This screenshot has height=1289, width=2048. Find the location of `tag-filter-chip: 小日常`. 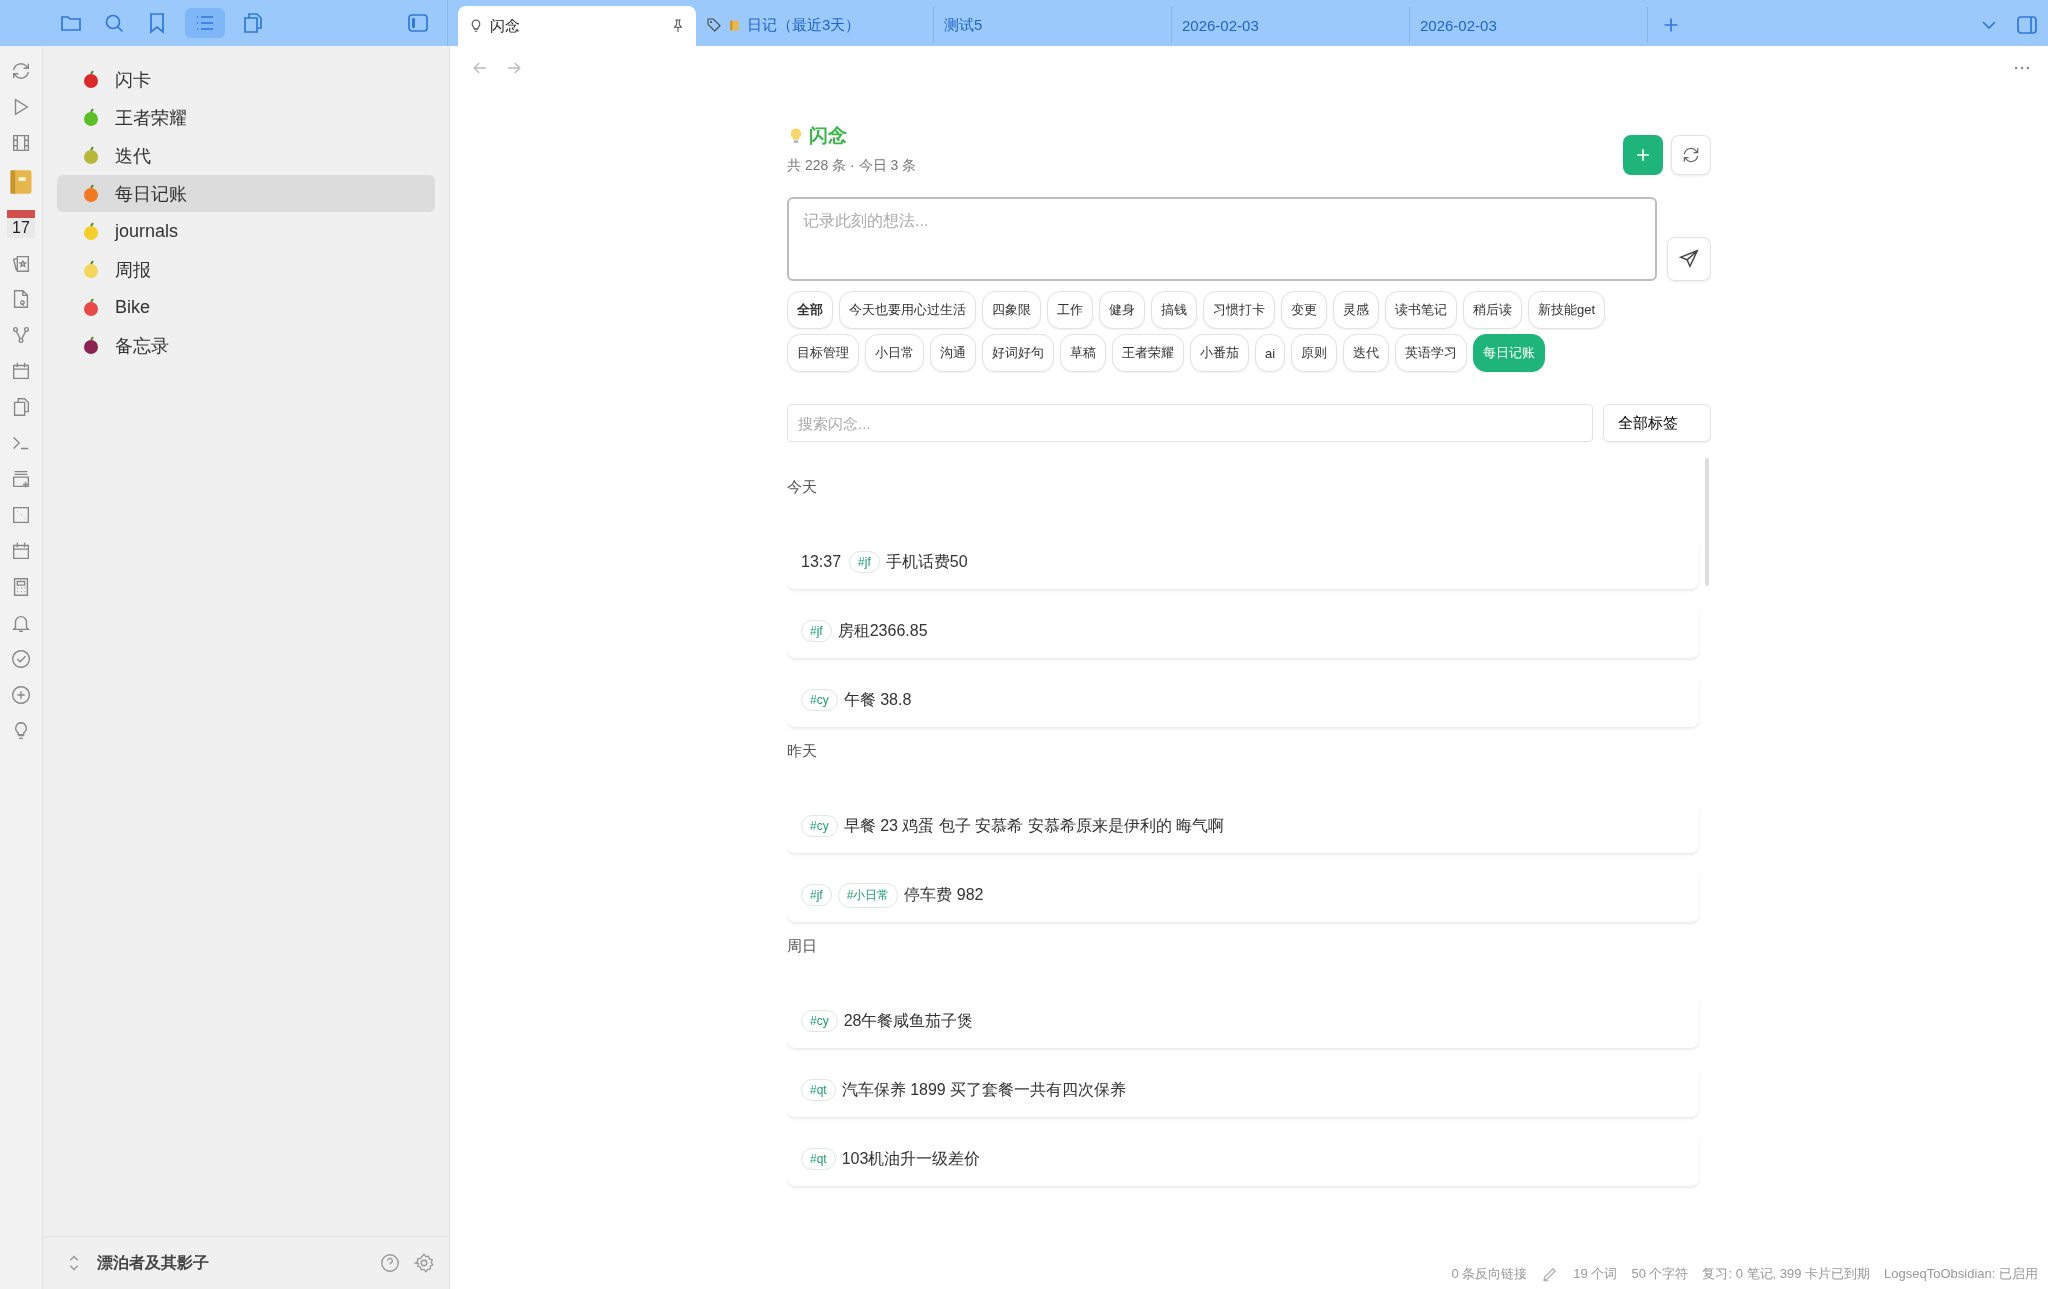

tag-filter-chip: 小日常 is located at coordinates (894, 353).